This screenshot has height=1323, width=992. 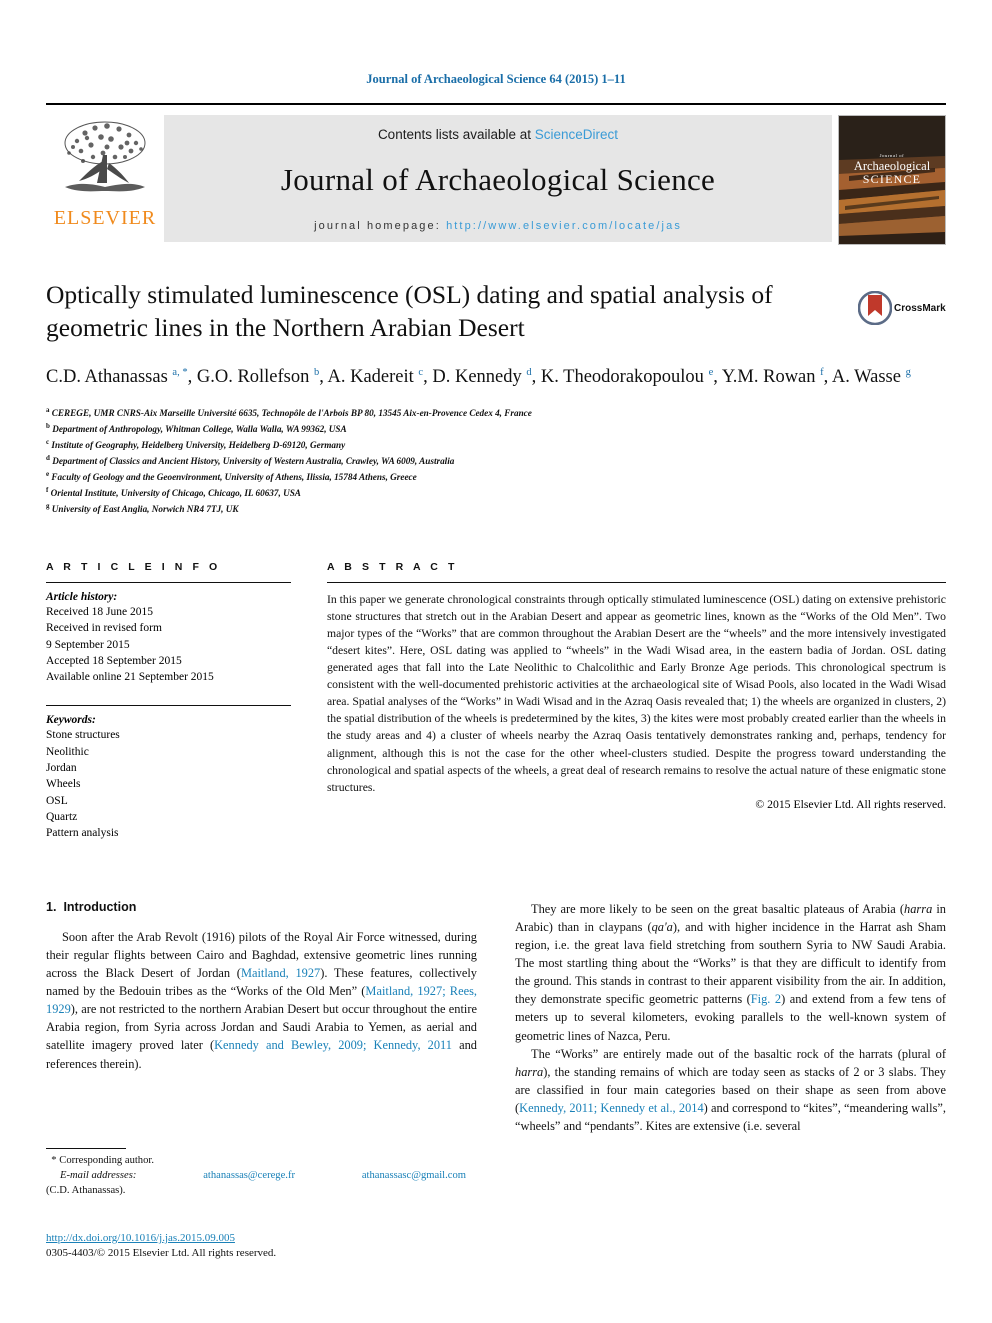 What do you see at coordinates (48, 410) in the screenshot?
I see `affiliation-mark: a` at bounding box center [48, 410].